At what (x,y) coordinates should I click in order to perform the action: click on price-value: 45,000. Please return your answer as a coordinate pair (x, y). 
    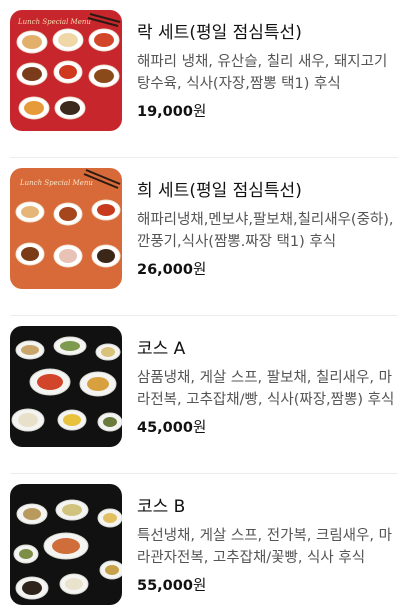
    Looking at the image, I should click on (165, 428).